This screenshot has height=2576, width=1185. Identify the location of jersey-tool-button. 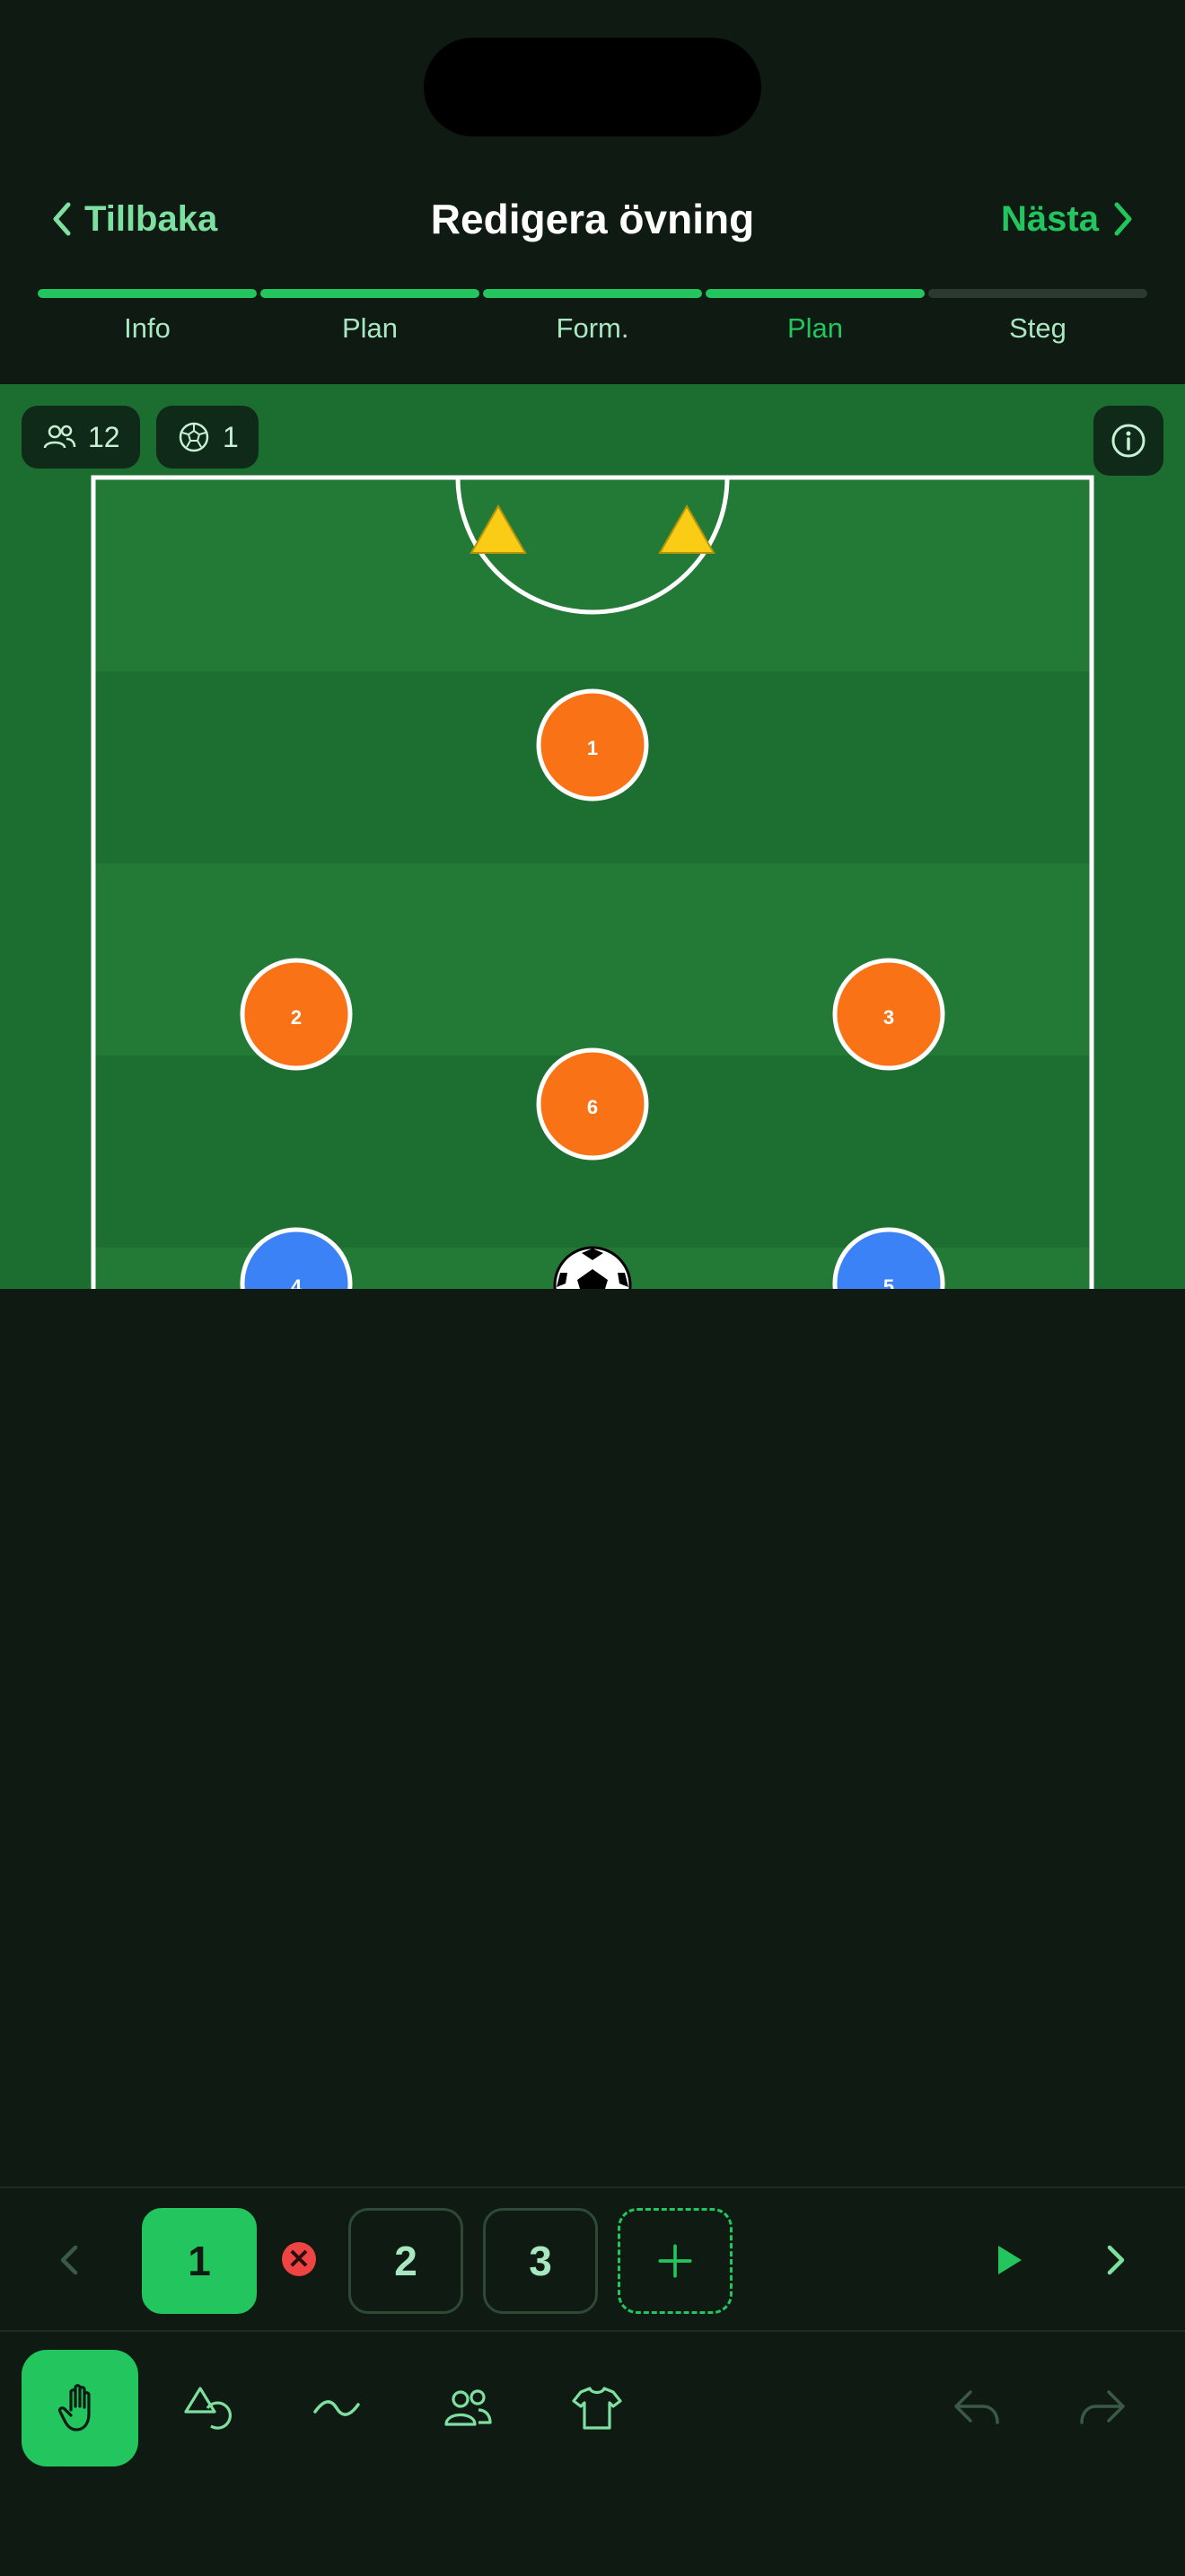
(597, 2408).